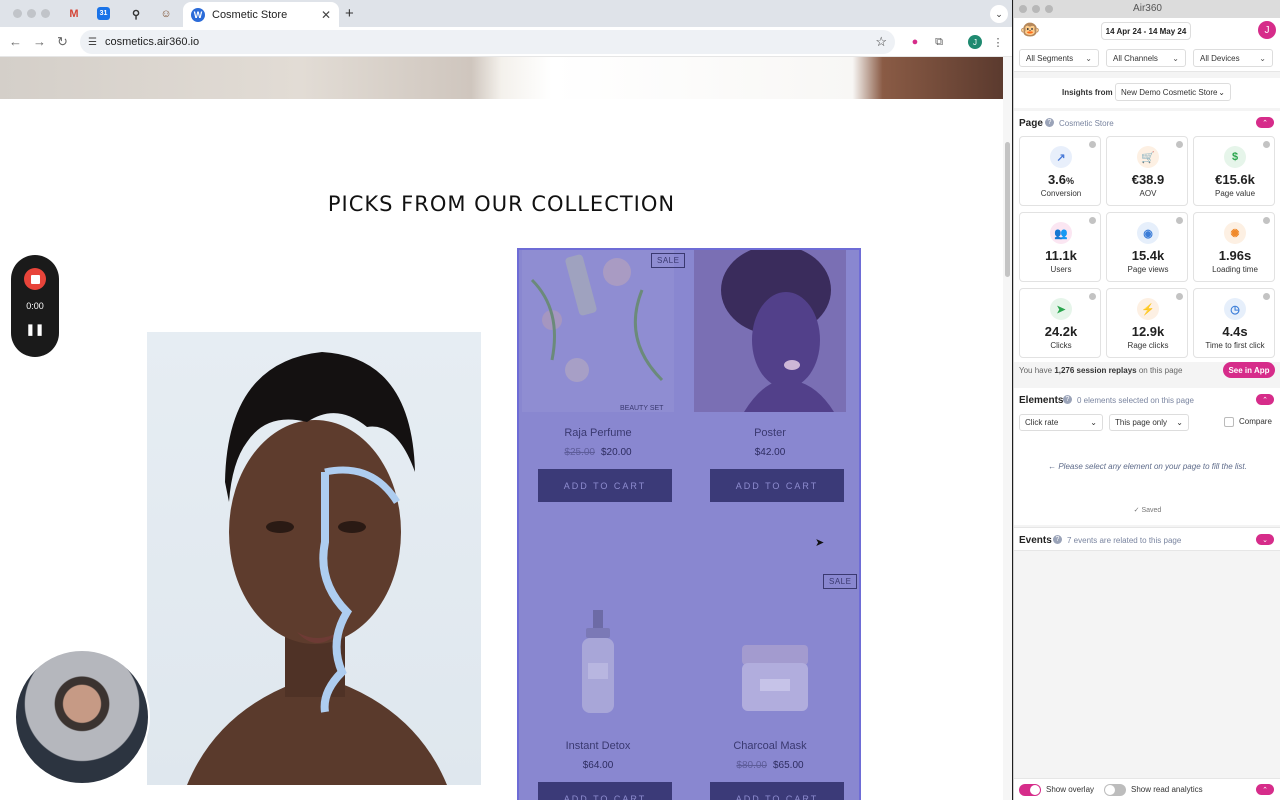 This screenshot has width=1280, height=800. What do you see at coordinates (82, 717) in the screenshot?
I see `webcam-bubble` at bounding box center [82, 717].